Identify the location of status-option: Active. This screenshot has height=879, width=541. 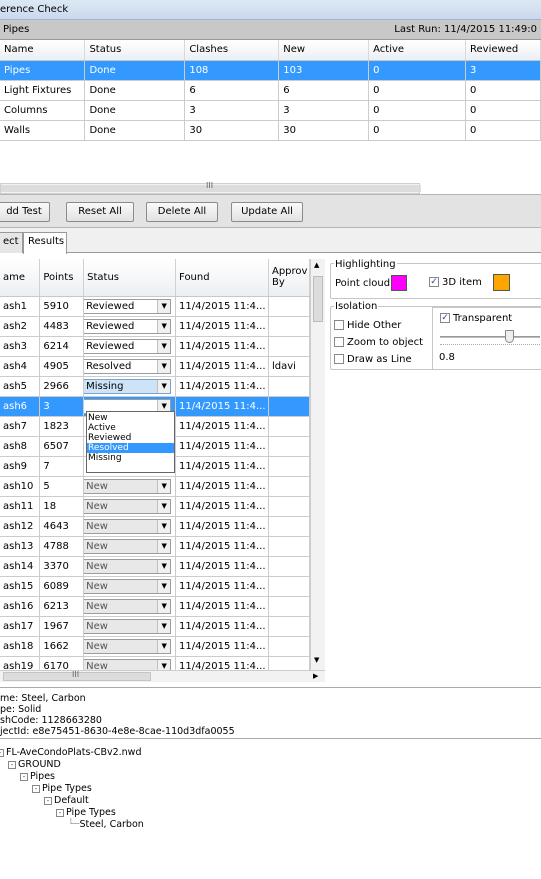
(130, 428).